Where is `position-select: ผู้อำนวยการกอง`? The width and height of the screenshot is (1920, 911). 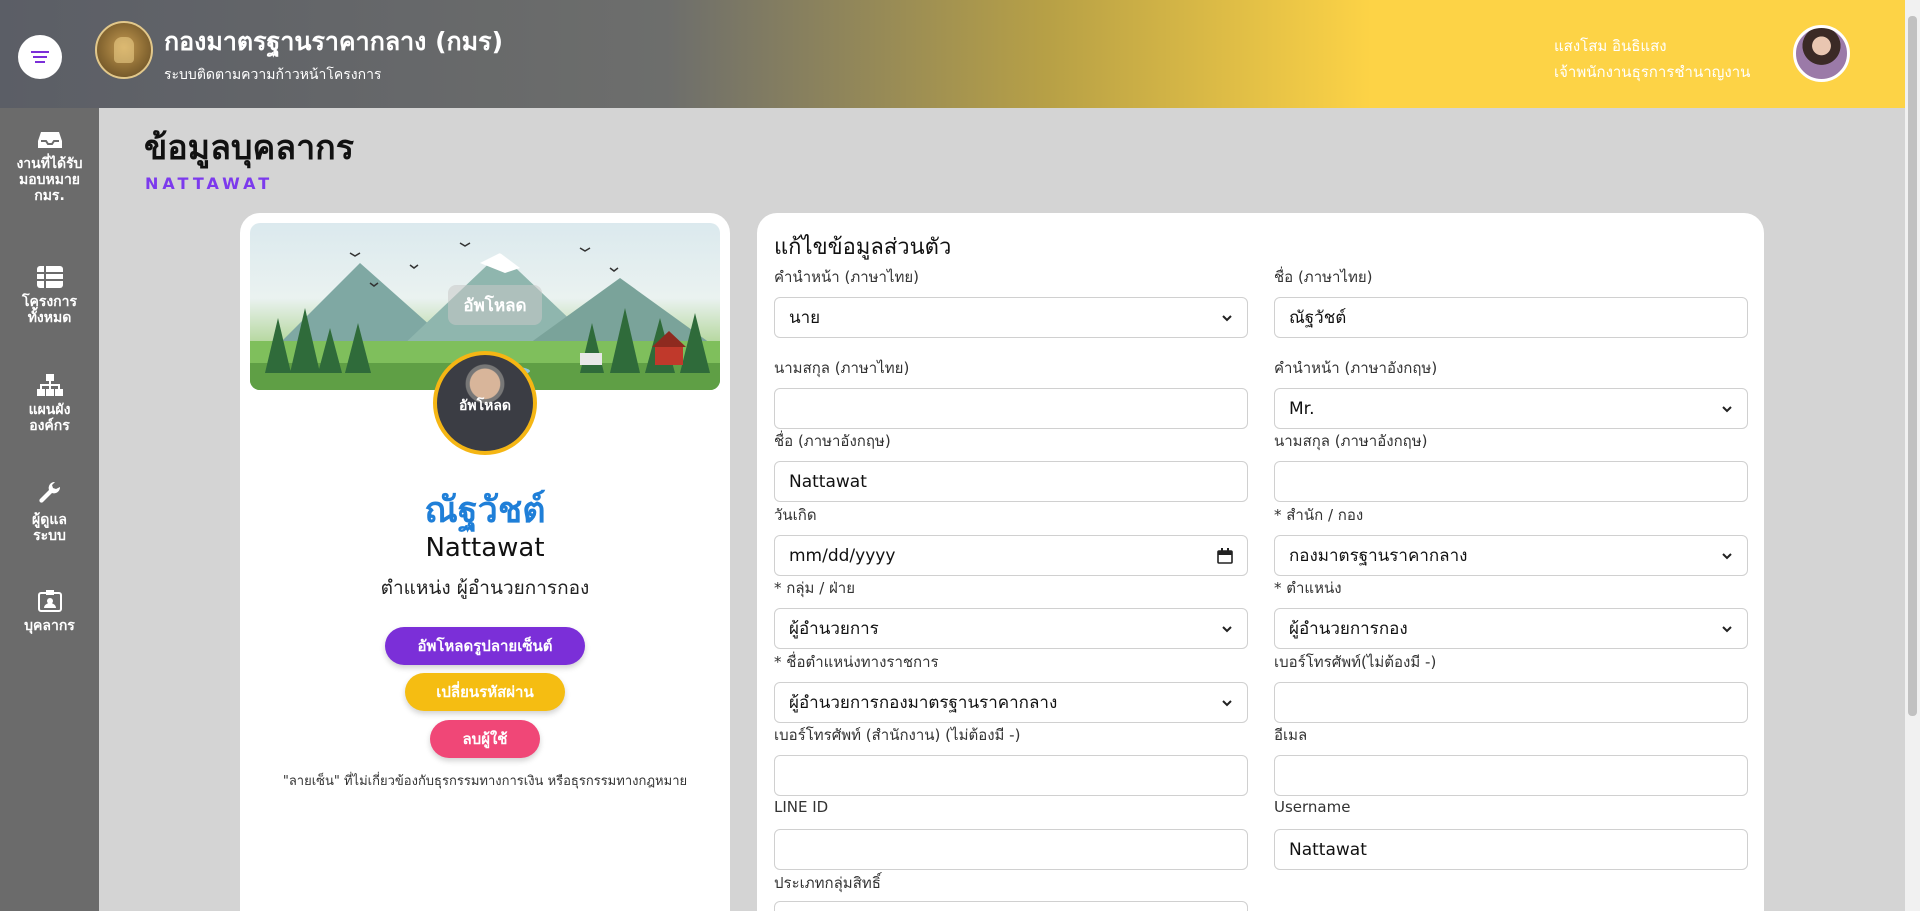 position-select: ผู้อำนวยการกอง is located at coordinates (1511, 628).